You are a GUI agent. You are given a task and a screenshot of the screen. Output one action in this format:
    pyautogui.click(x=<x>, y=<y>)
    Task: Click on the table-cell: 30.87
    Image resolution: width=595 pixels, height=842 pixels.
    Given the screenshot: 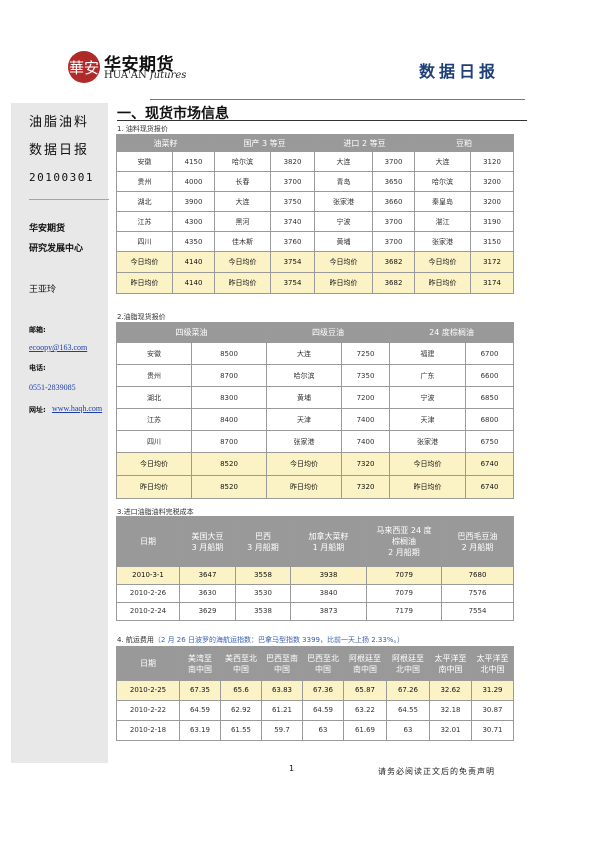 What is the action you would take?
    pyautogui.click(x=492, y=710)
    